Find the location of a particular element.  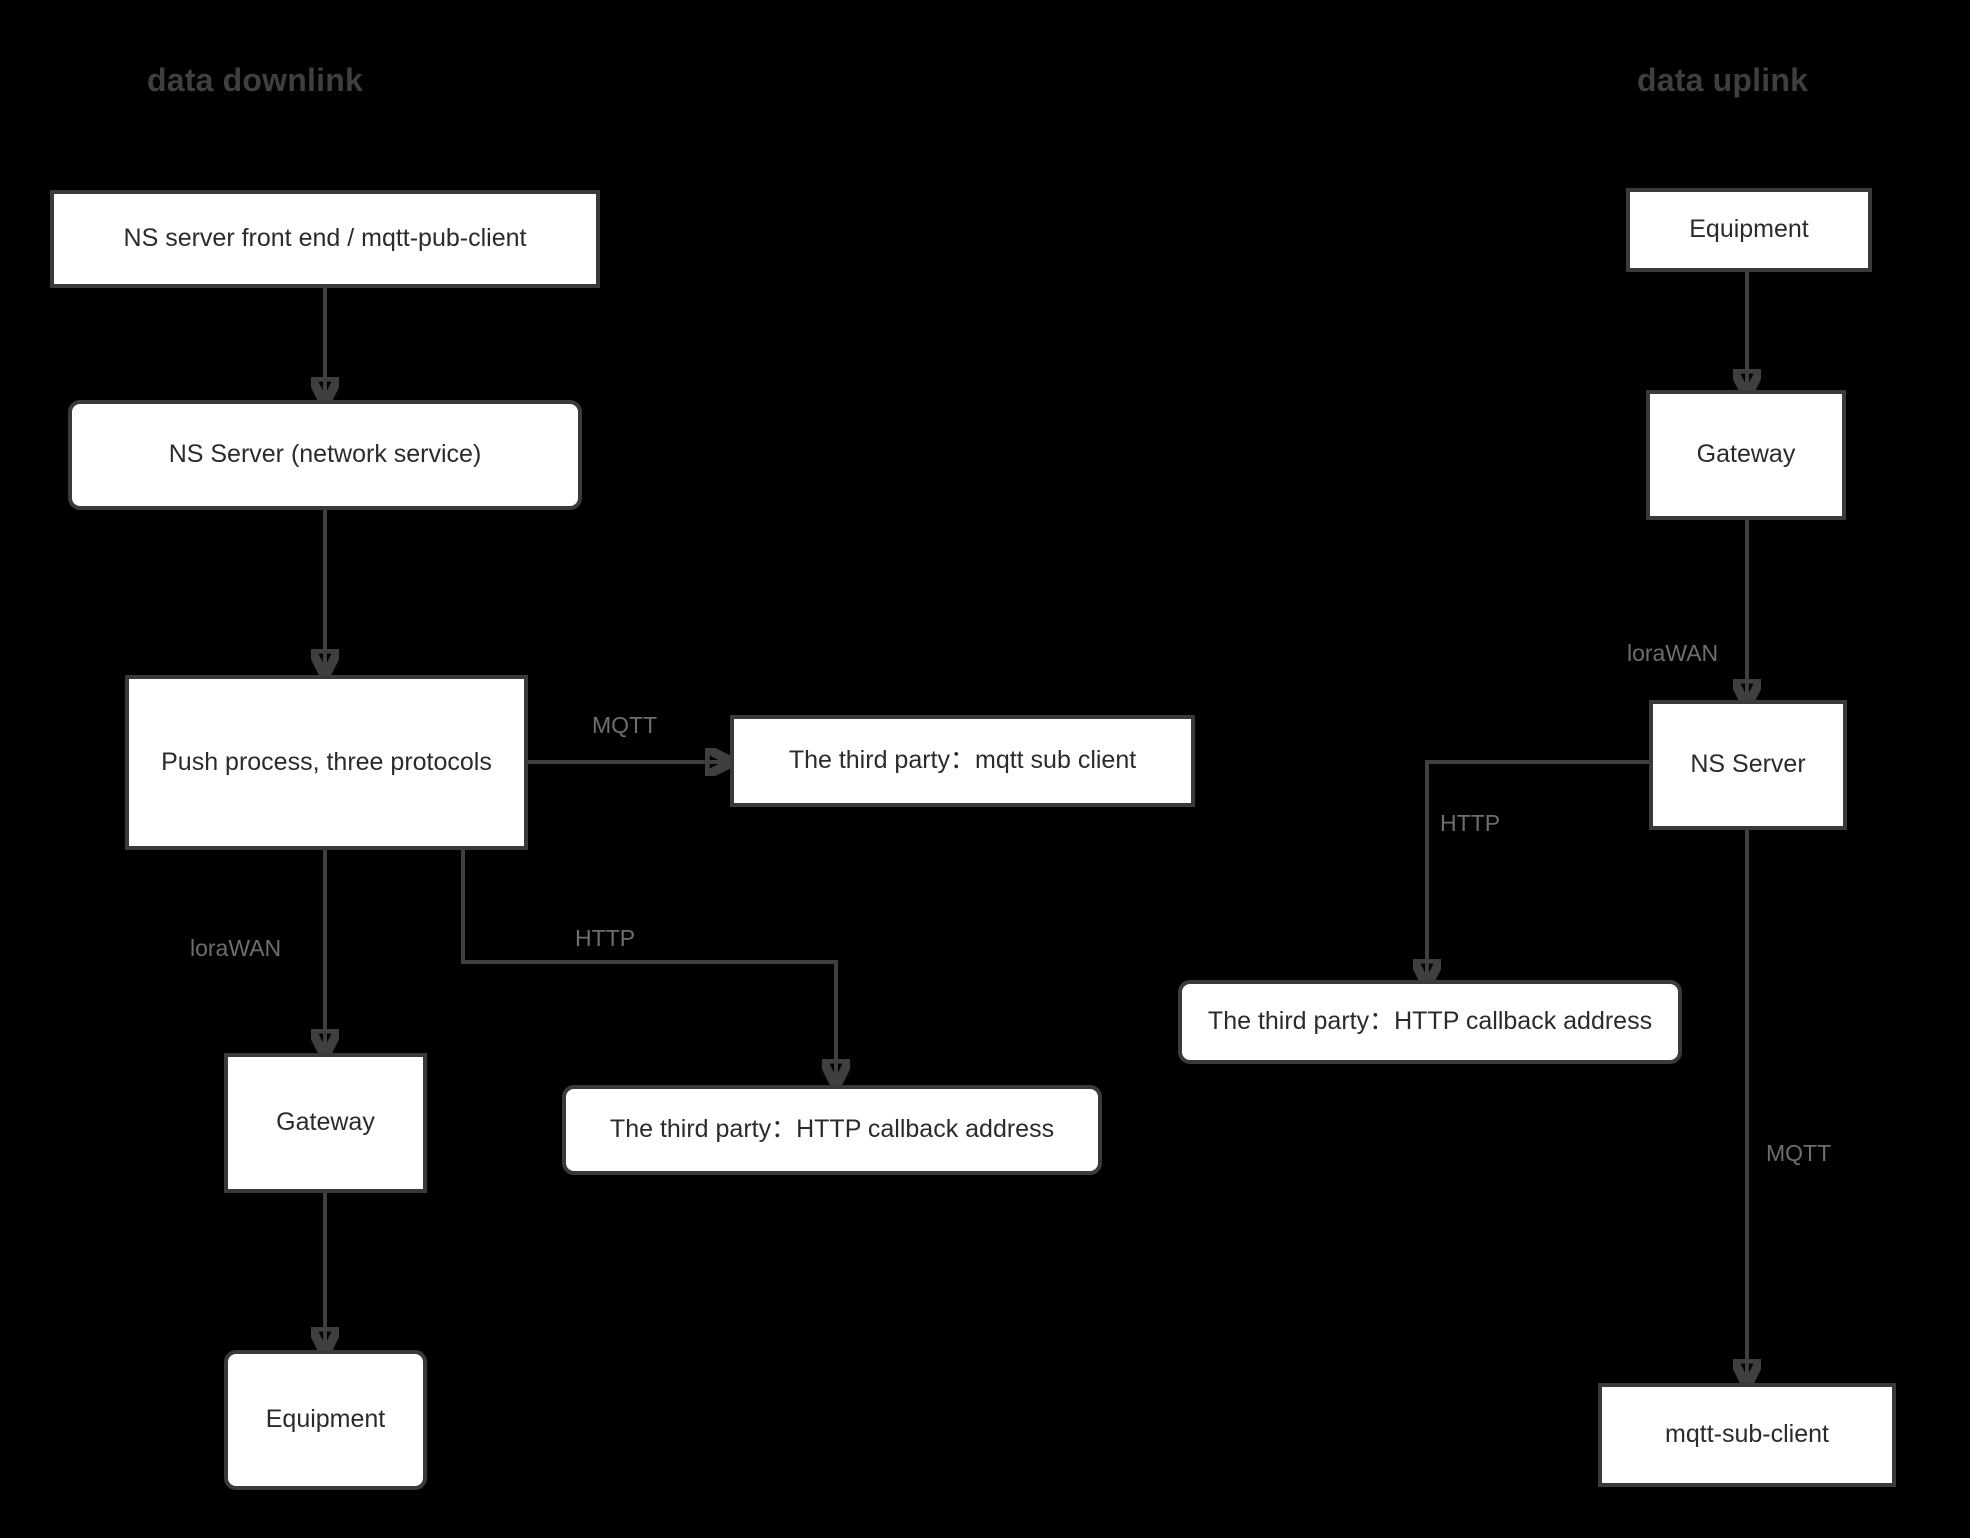

node-equipment-uplink: Equipment is located at coordinates (1749, 230).